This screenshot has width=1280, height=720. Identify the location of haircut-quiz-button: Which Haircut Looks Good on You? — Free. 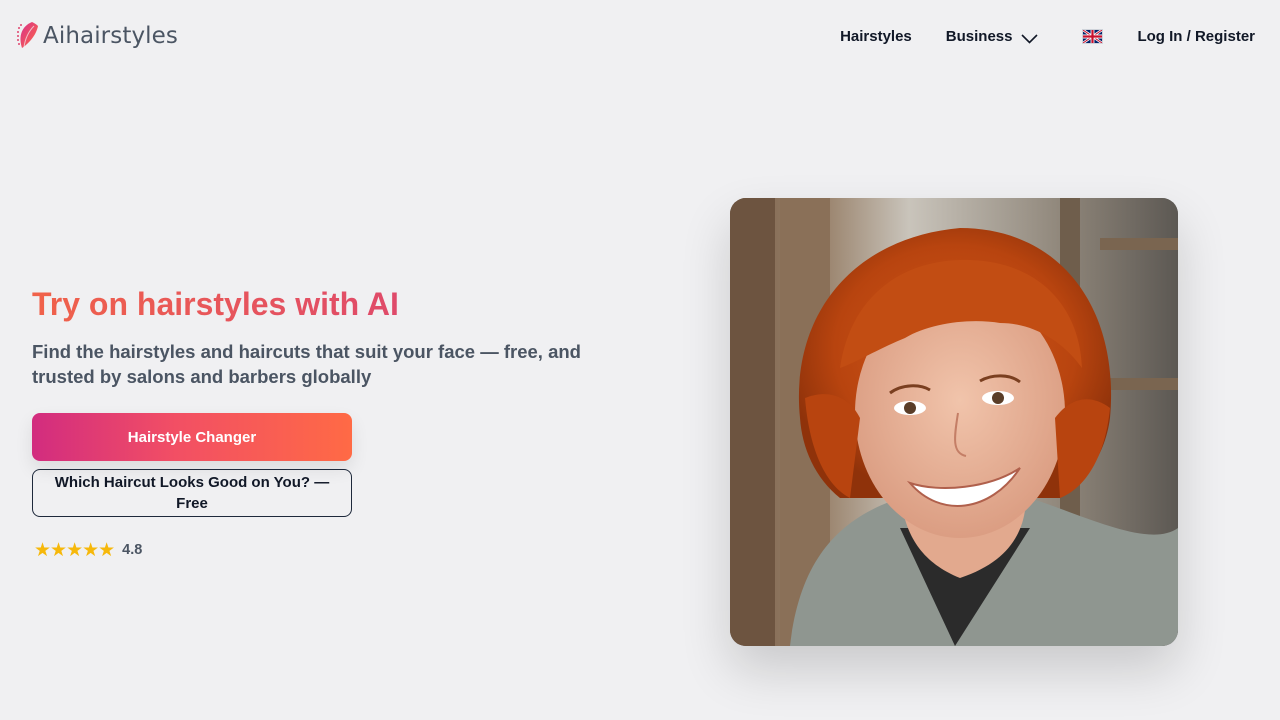
(192, 493).